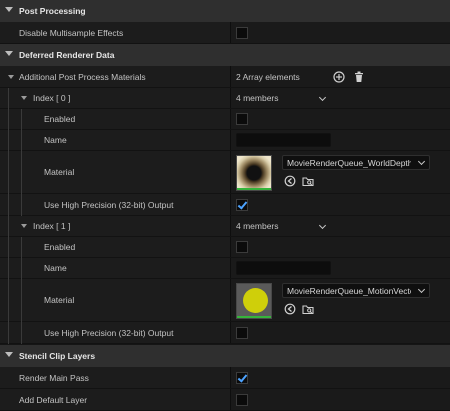 The height and width of the screenshot is (411, 450). Describe the element at coordinates (225, 226) in the screenshot. I see `array-element-1-header: Index [ 1 ] 4 members` at that location.